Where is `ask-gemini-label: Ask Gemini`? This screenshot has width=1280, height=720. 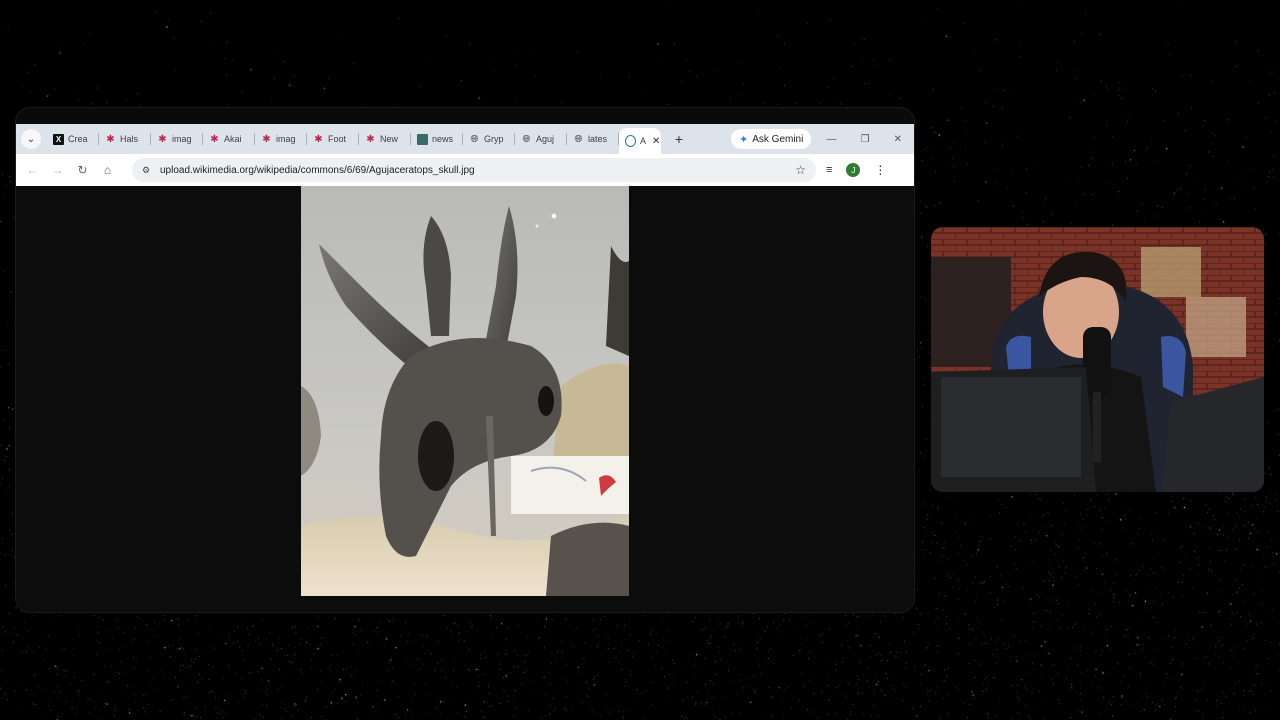
ask-gemini-label: Ask Gemini is located at coordinates (778, 139).